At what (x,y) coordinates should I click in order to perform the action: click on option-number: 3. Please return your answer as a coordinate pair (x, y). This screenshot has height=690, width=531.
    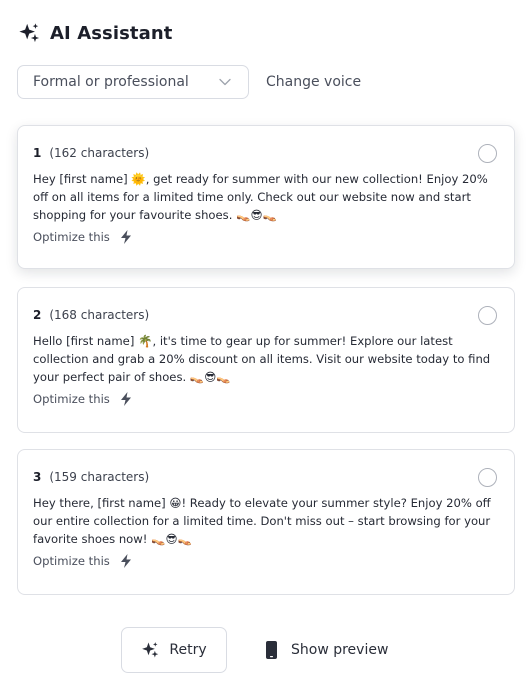
    Looking at the image, I should click on (37, 477).